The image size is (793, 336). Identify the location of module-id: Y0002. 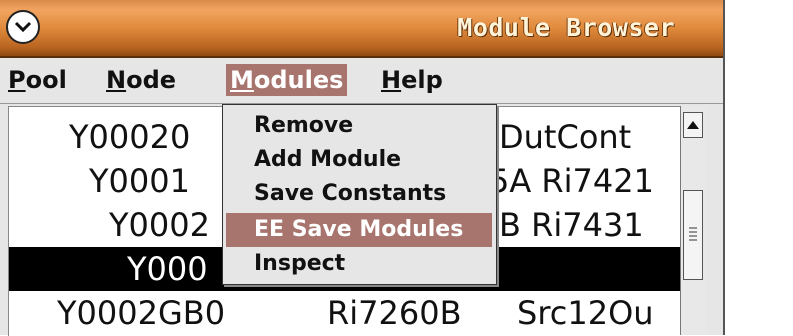
(159, 225).